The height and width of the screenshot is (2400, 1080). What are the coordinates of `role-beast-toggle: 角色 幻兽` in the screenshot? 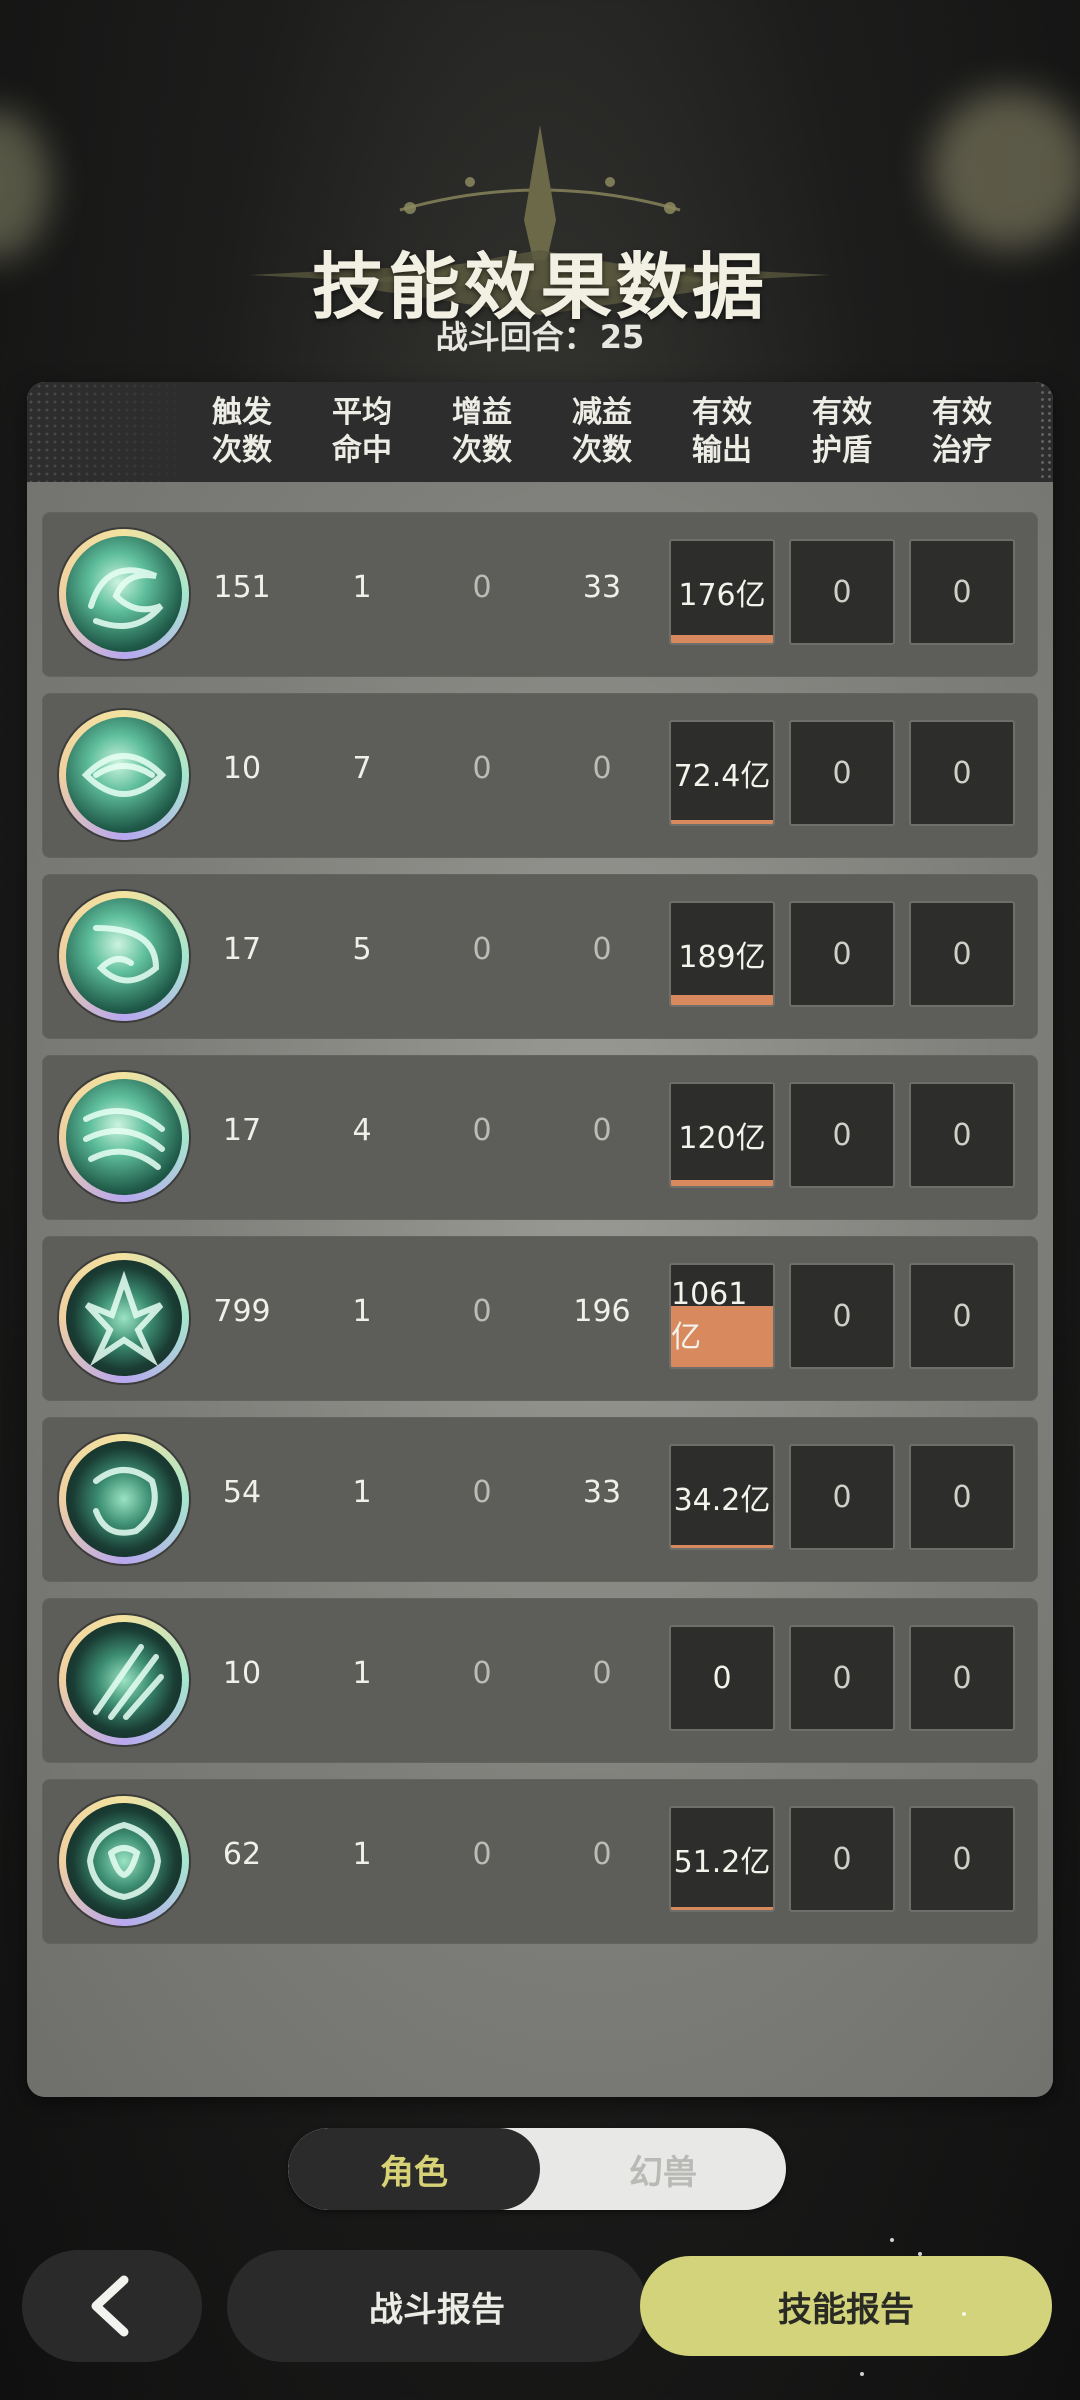 It's located at (537, 2169).